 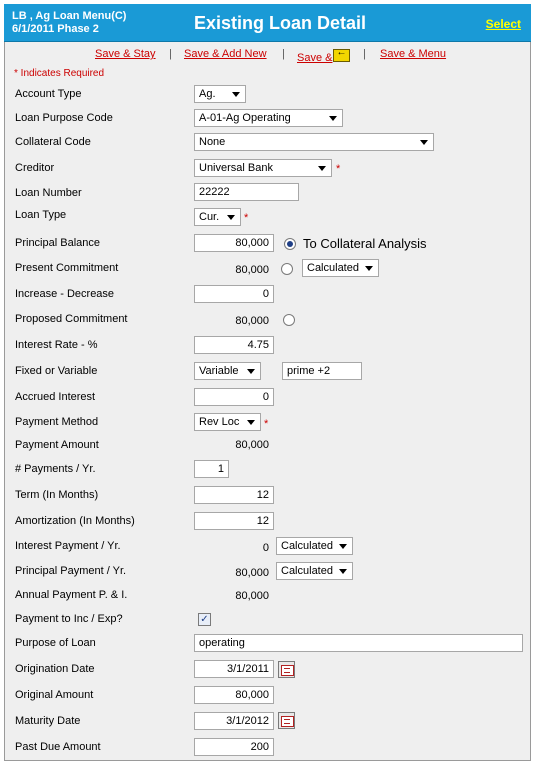 What do you see at coordinates (71, 571) in the screenshot?
I see `principal-payment-label: Principal Payment / Yr.` at bounding box center [71, 571].